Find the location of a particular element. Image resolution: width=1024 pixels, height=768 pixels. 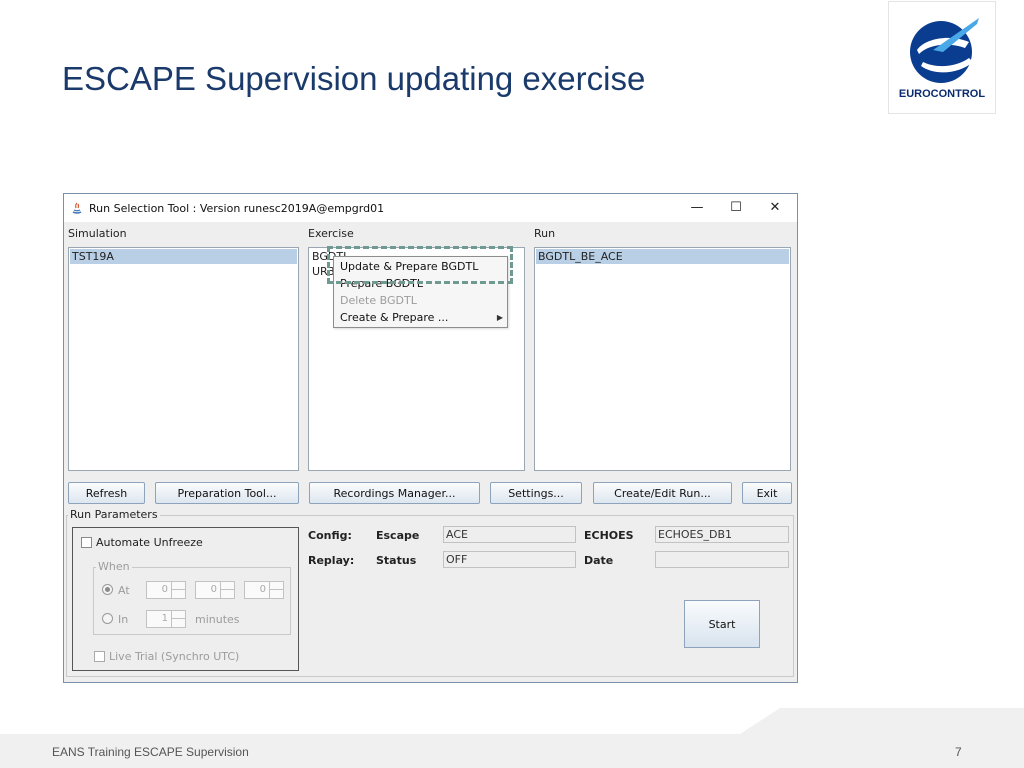

in-minutes-spinner: 1 is located at coordinates (166, 619).